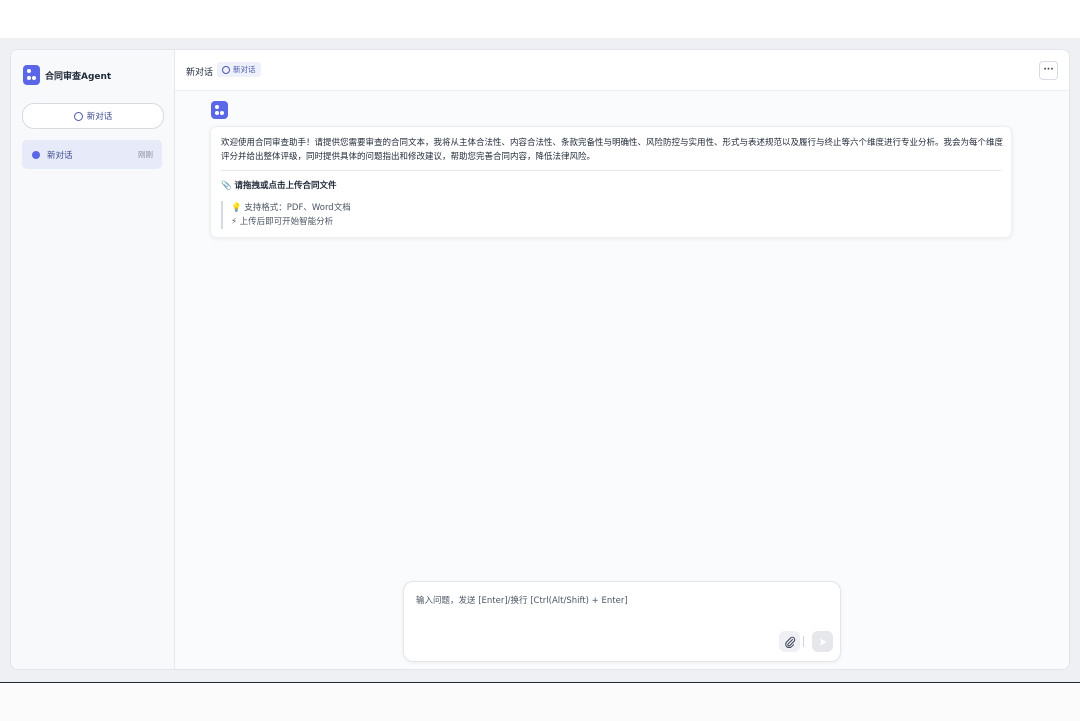  I want to click on tip-analysis: ⚡ 上传后即可开始智能分析, so click(282, 222).